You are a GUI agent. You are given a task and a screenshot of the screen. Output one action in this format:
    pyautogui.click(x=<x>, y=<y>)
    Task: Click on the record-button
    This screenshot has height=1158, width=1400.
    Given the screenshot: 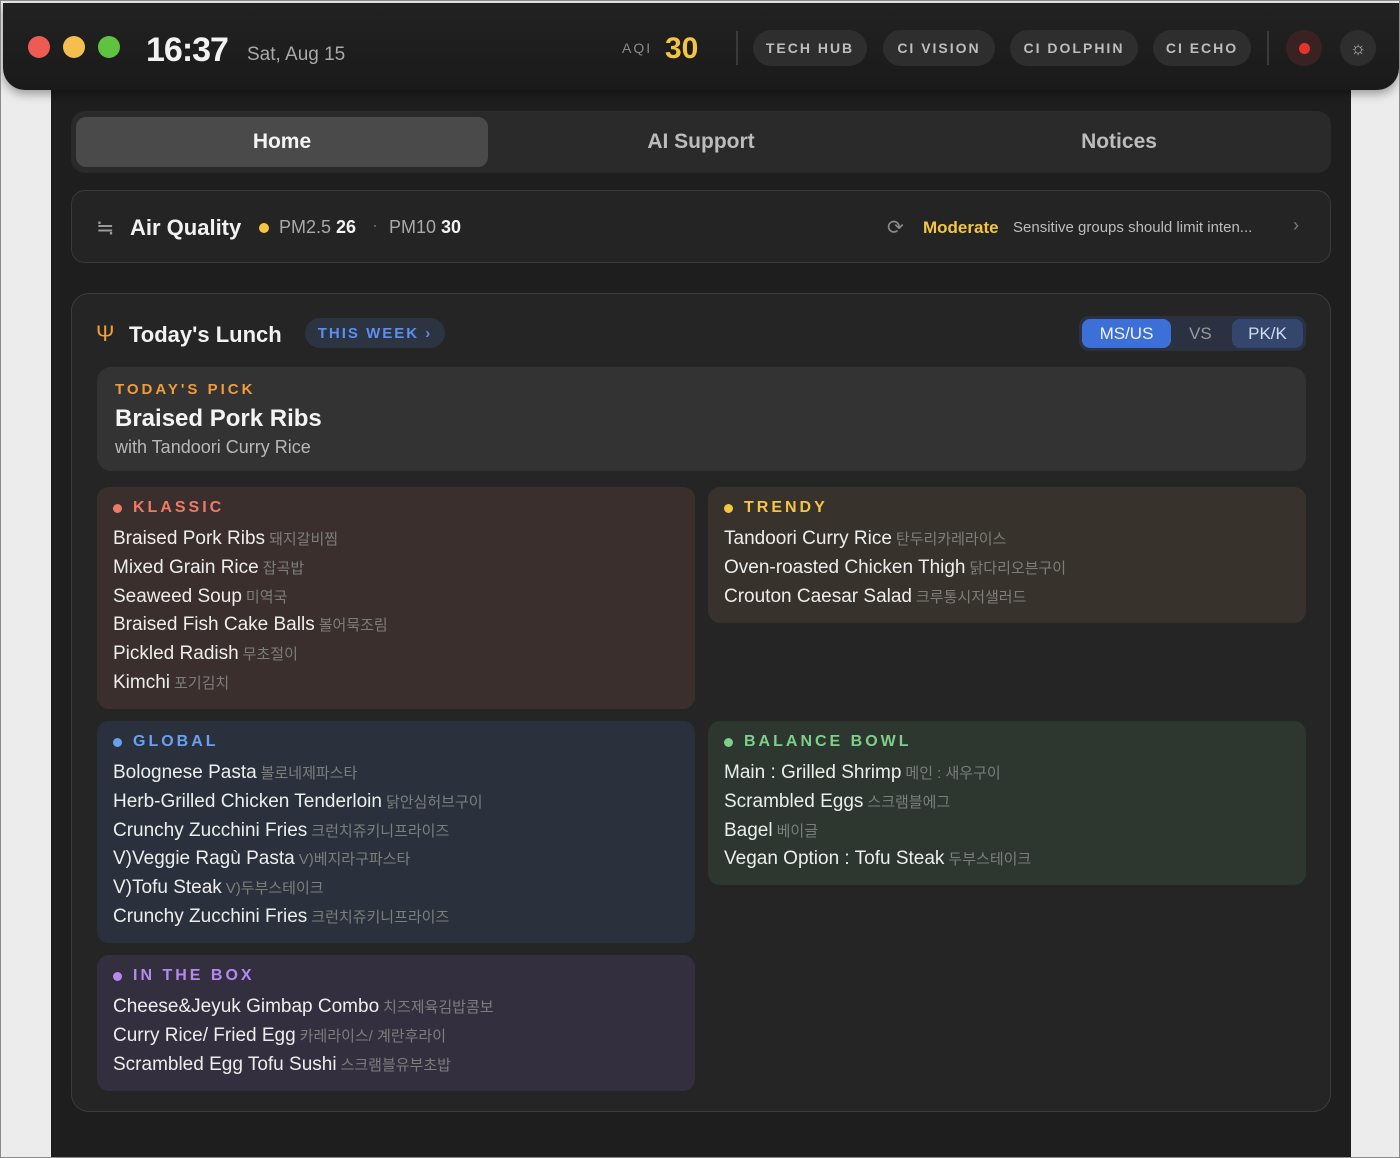 What is the action you would take?
    pyautogui.click(x=1304, y=48)
    